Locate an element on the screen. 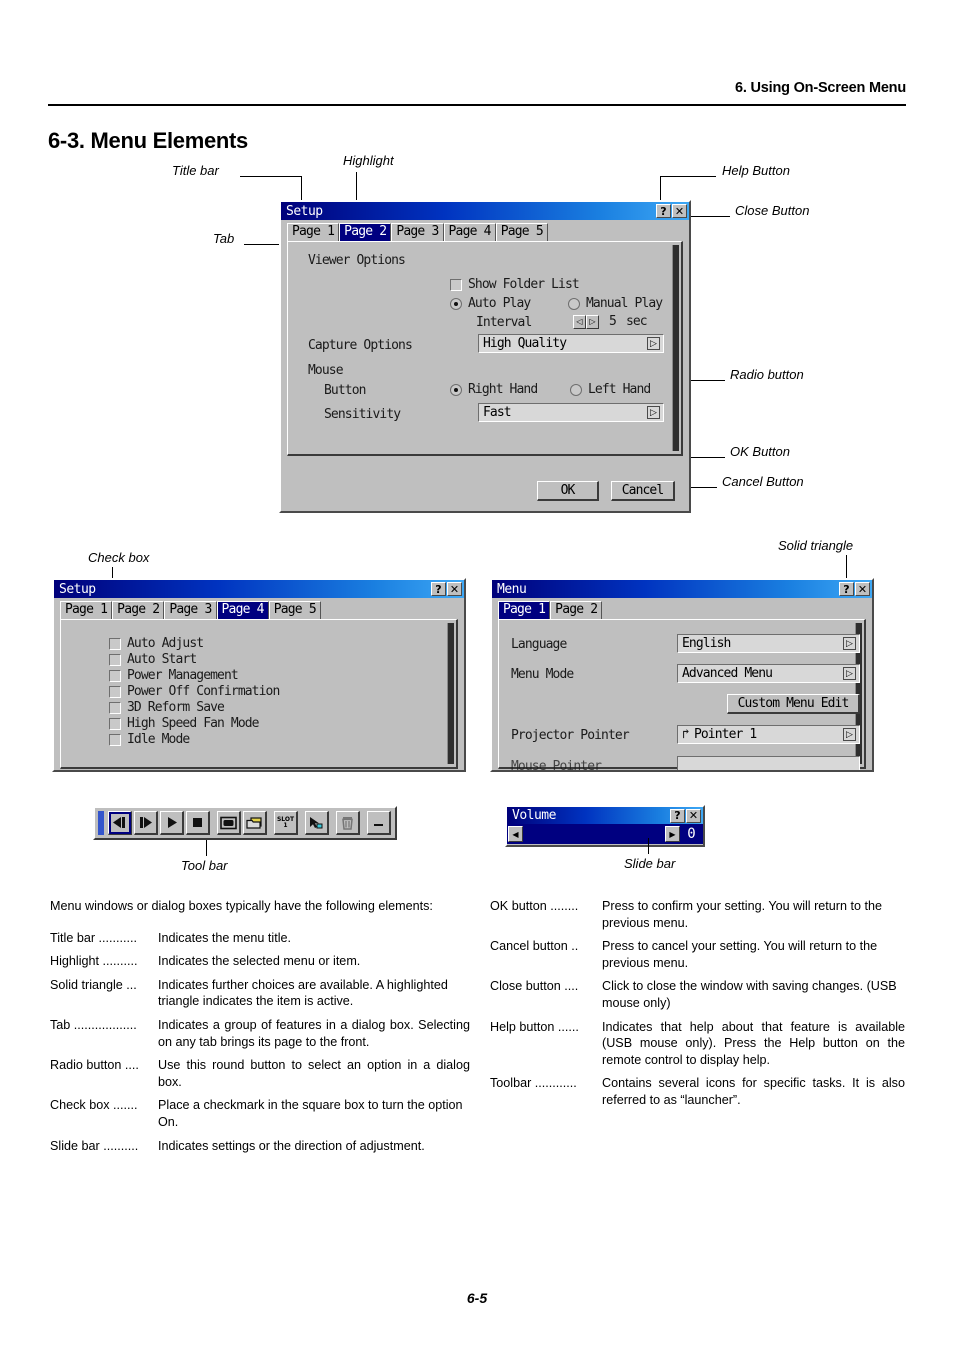 This screenshot has height=1348, width=954. volume-slide-bar: ◀ ▶ 0 is located at coordinates (605, 834).